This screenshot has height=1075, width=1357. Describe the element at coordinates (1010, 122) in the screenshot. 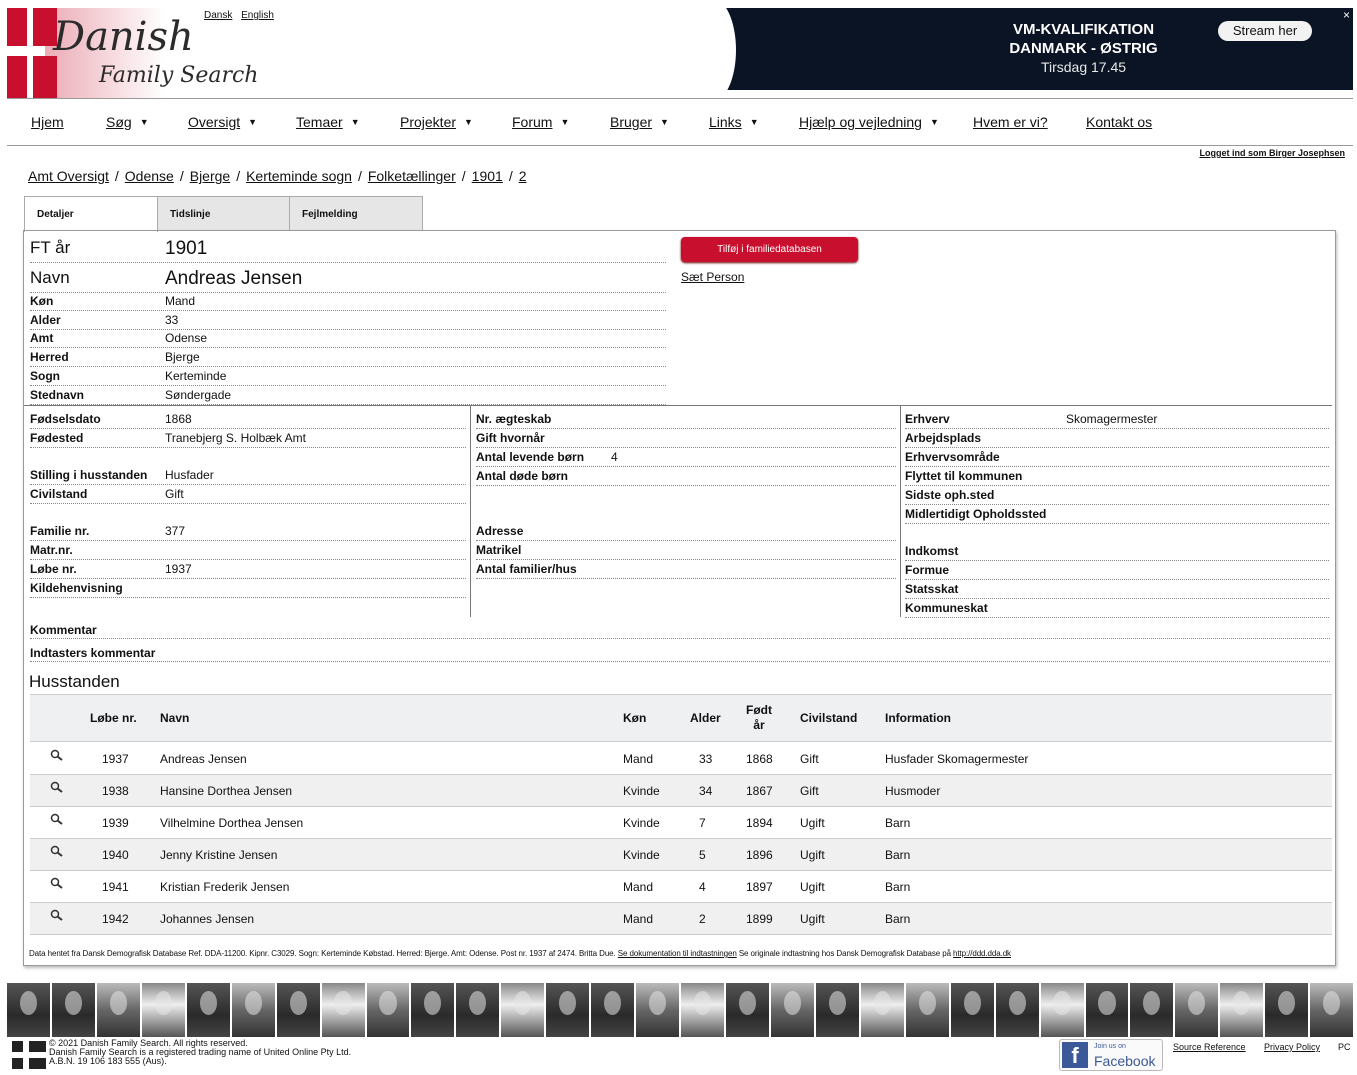

I see `nav-item-9: Hvem er vi?` at that location.